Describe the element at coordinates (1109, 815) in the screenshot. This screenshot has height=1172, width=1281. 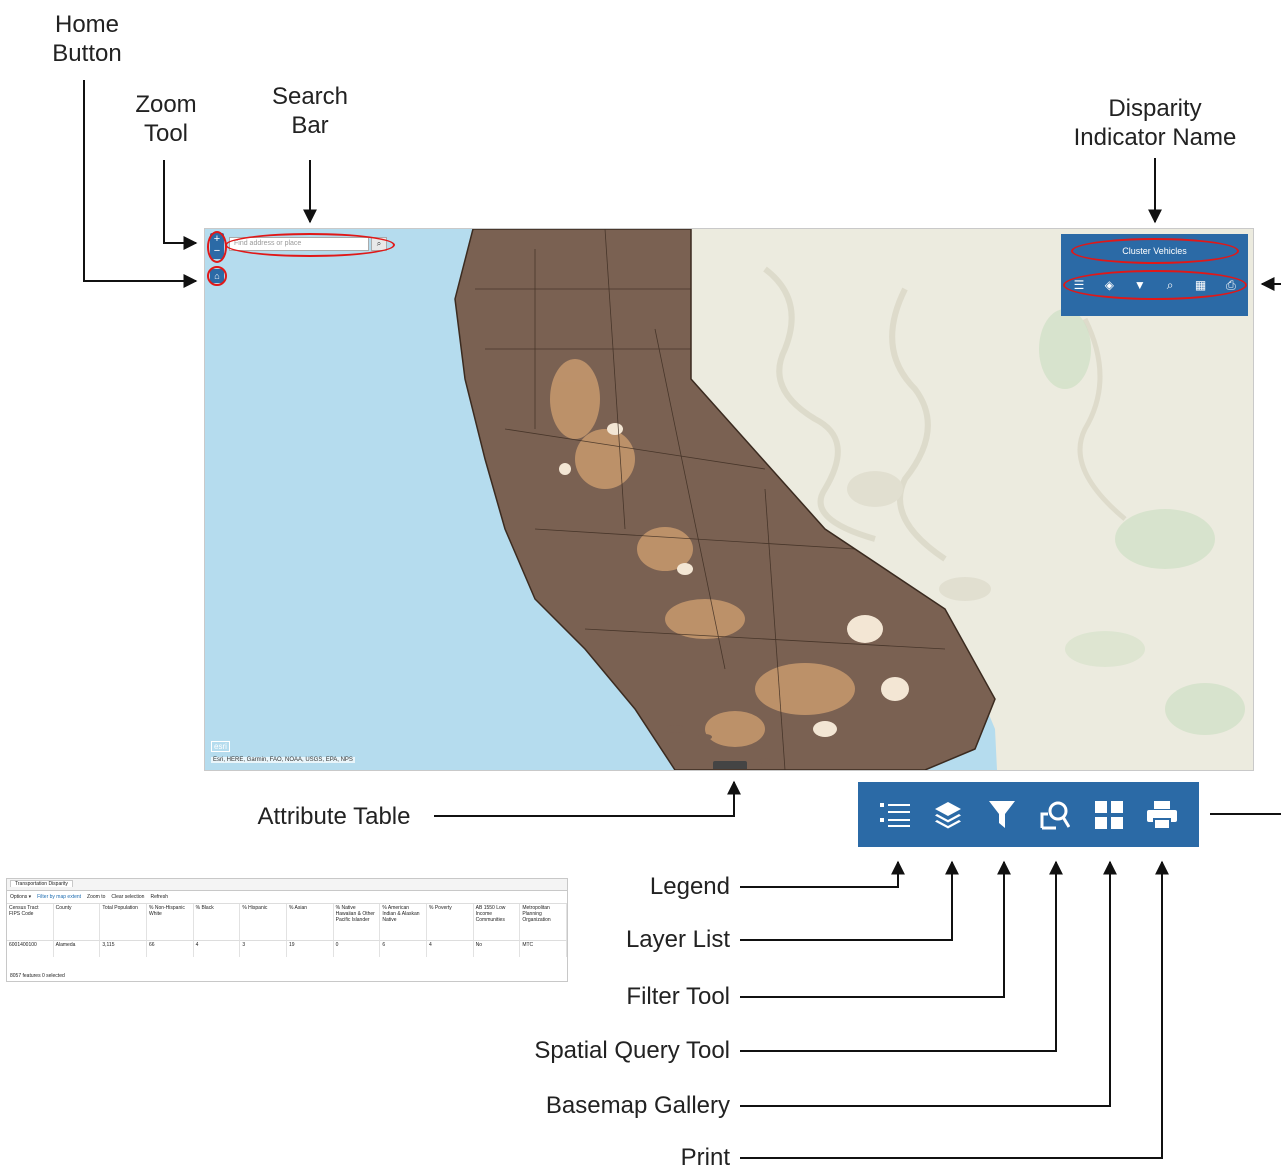
I see `basemap-gallery-icon` at that location.